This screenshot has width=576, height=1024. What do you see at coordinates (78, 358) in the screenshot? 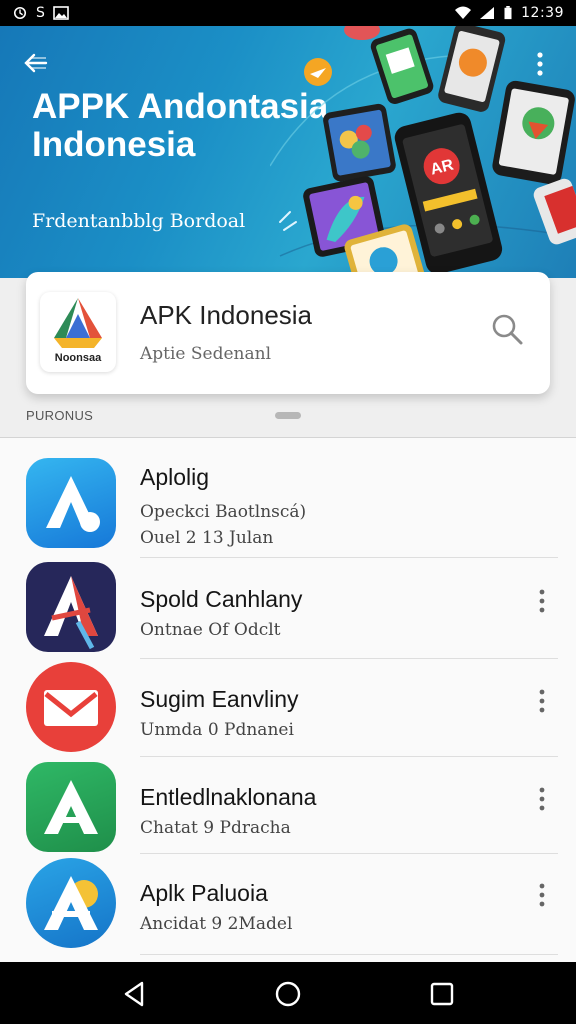
I see `app-logo-text: Noonsaa` at bounding box center [78, 358].